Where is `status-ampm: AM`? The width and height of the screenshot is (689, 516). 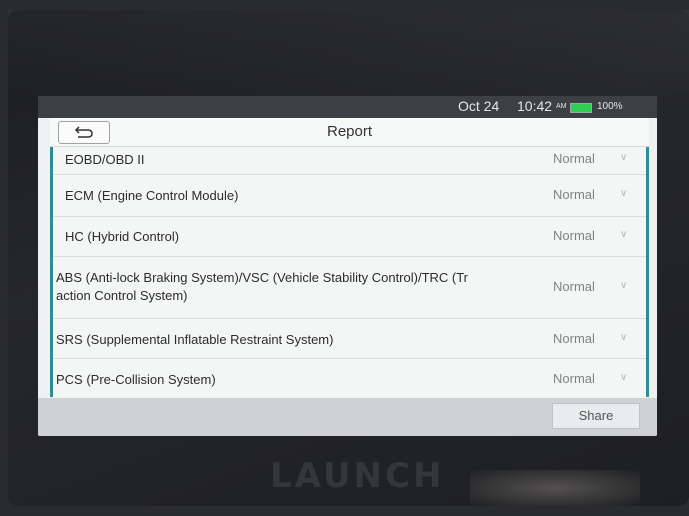
status-ampm: AM is located at coordinates (561, 106).